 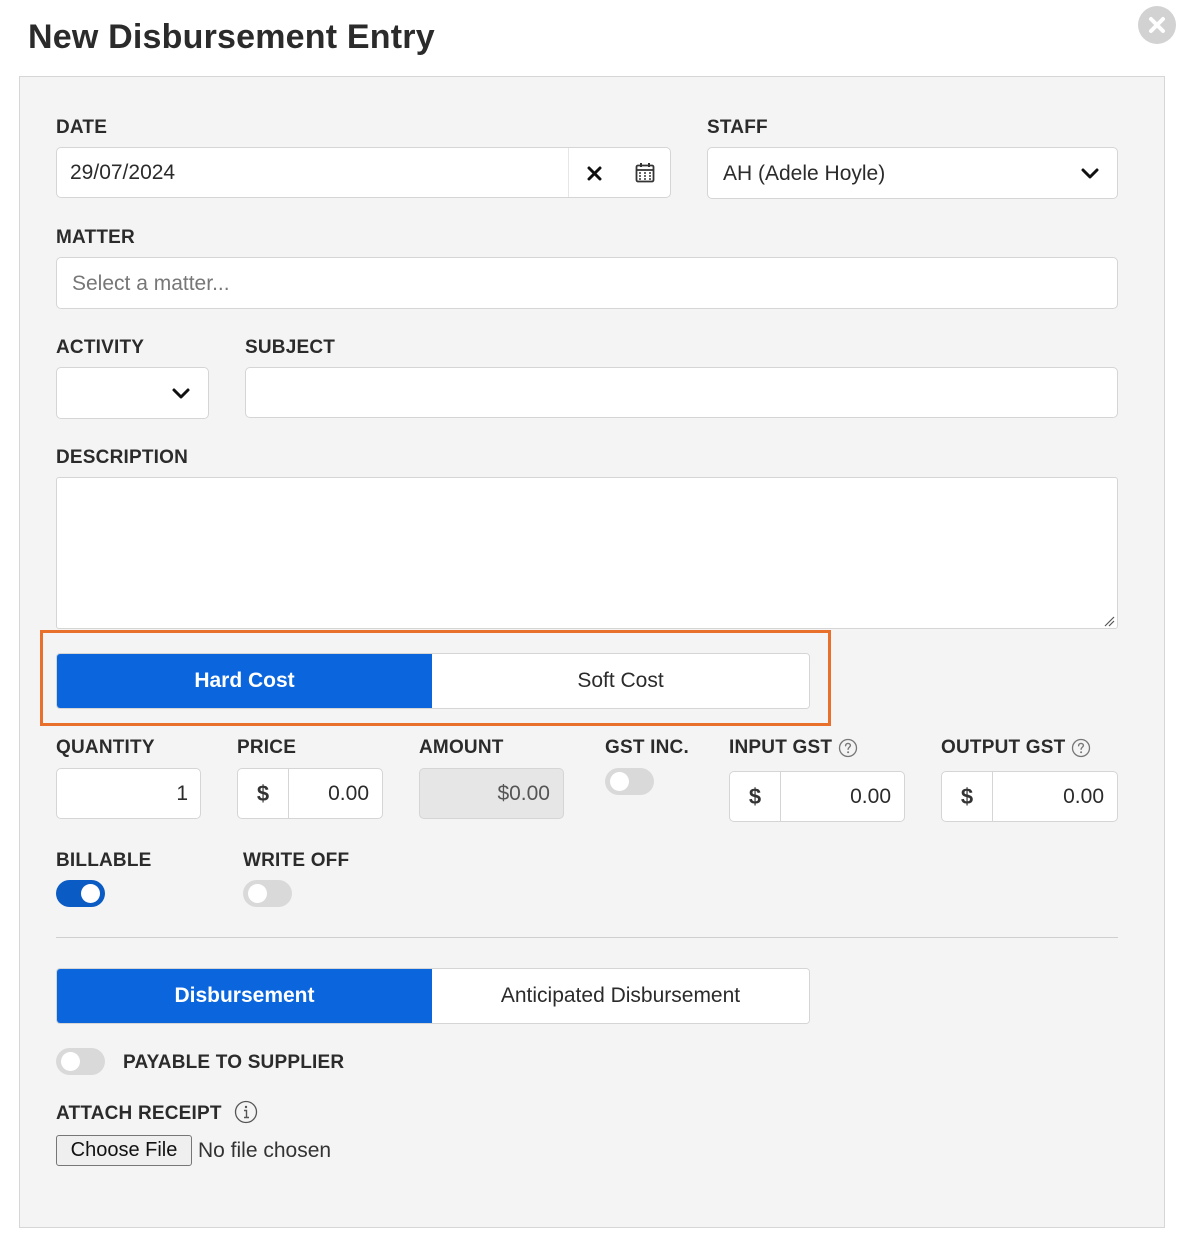 What do you see at coordinates (234, 1062) in the screenshot?
I see `payable-to-supplier-label: PAYABLE TO SUPPLIER` at bounding box center [234, 1062].